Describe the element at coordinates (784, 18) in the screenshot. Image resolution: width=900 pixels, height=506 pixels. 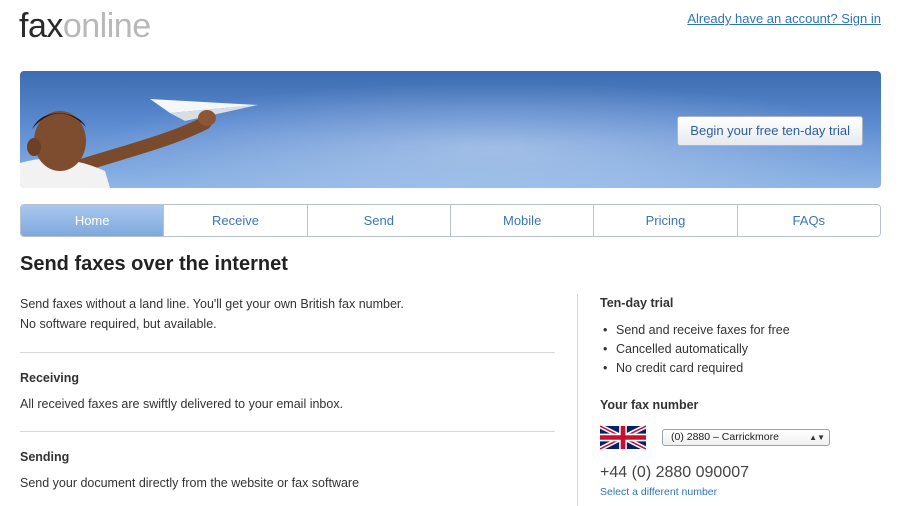
I see `sign-in-link: Already have an account? Sign in` at that location.